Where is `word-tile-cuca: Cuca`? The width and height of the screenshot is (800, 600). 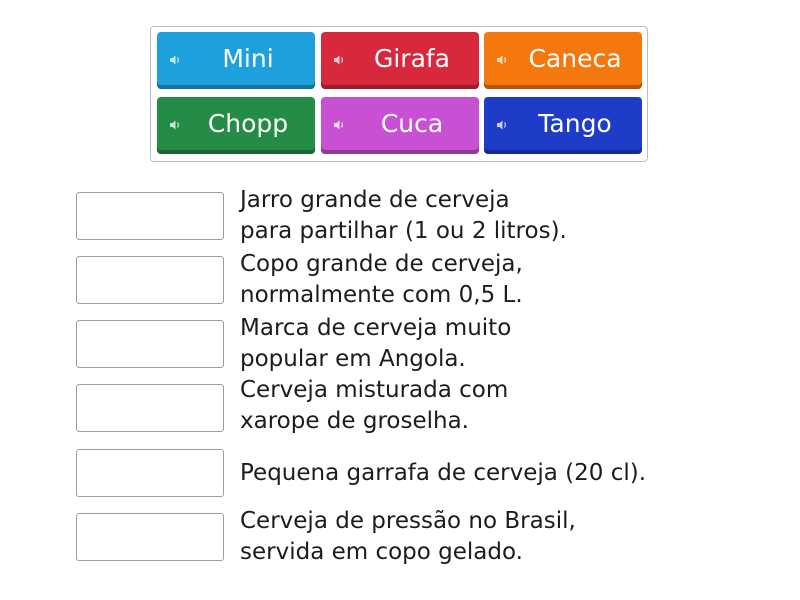
word-tile-cuca: Cuca is located at coordinates (400, 125).